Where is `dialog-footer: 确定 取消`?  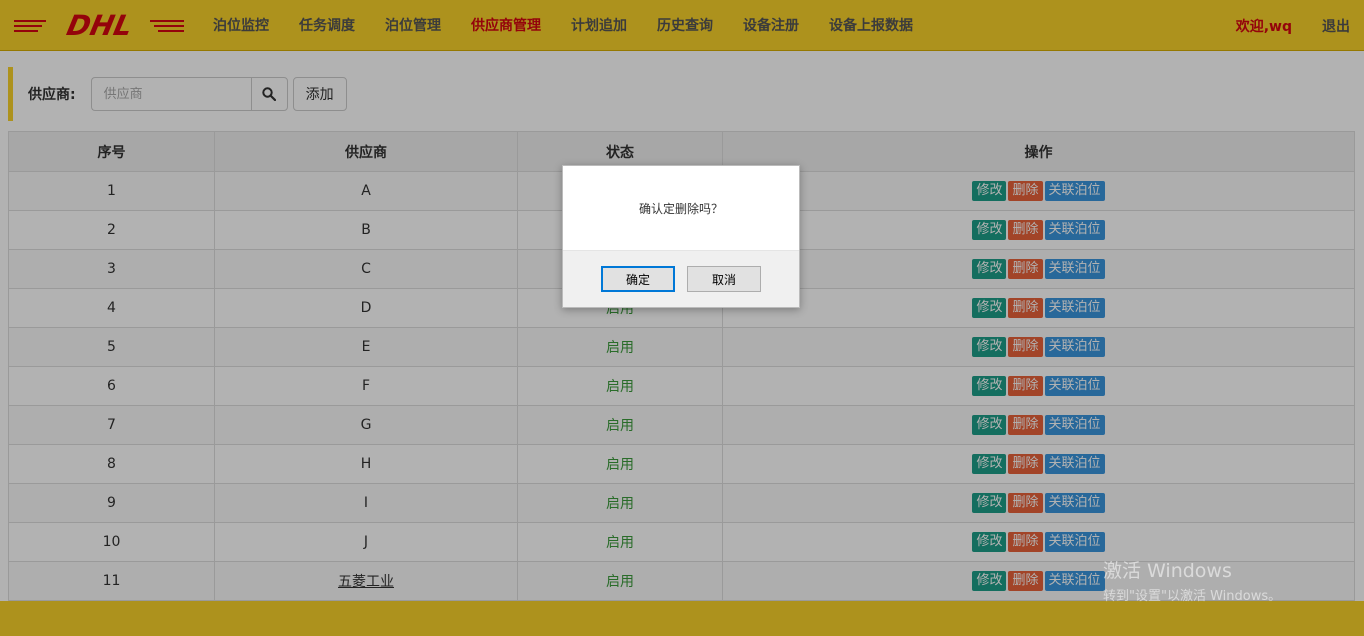 dialog-footer: 确定 取消 is located at coordinates (681, 278).